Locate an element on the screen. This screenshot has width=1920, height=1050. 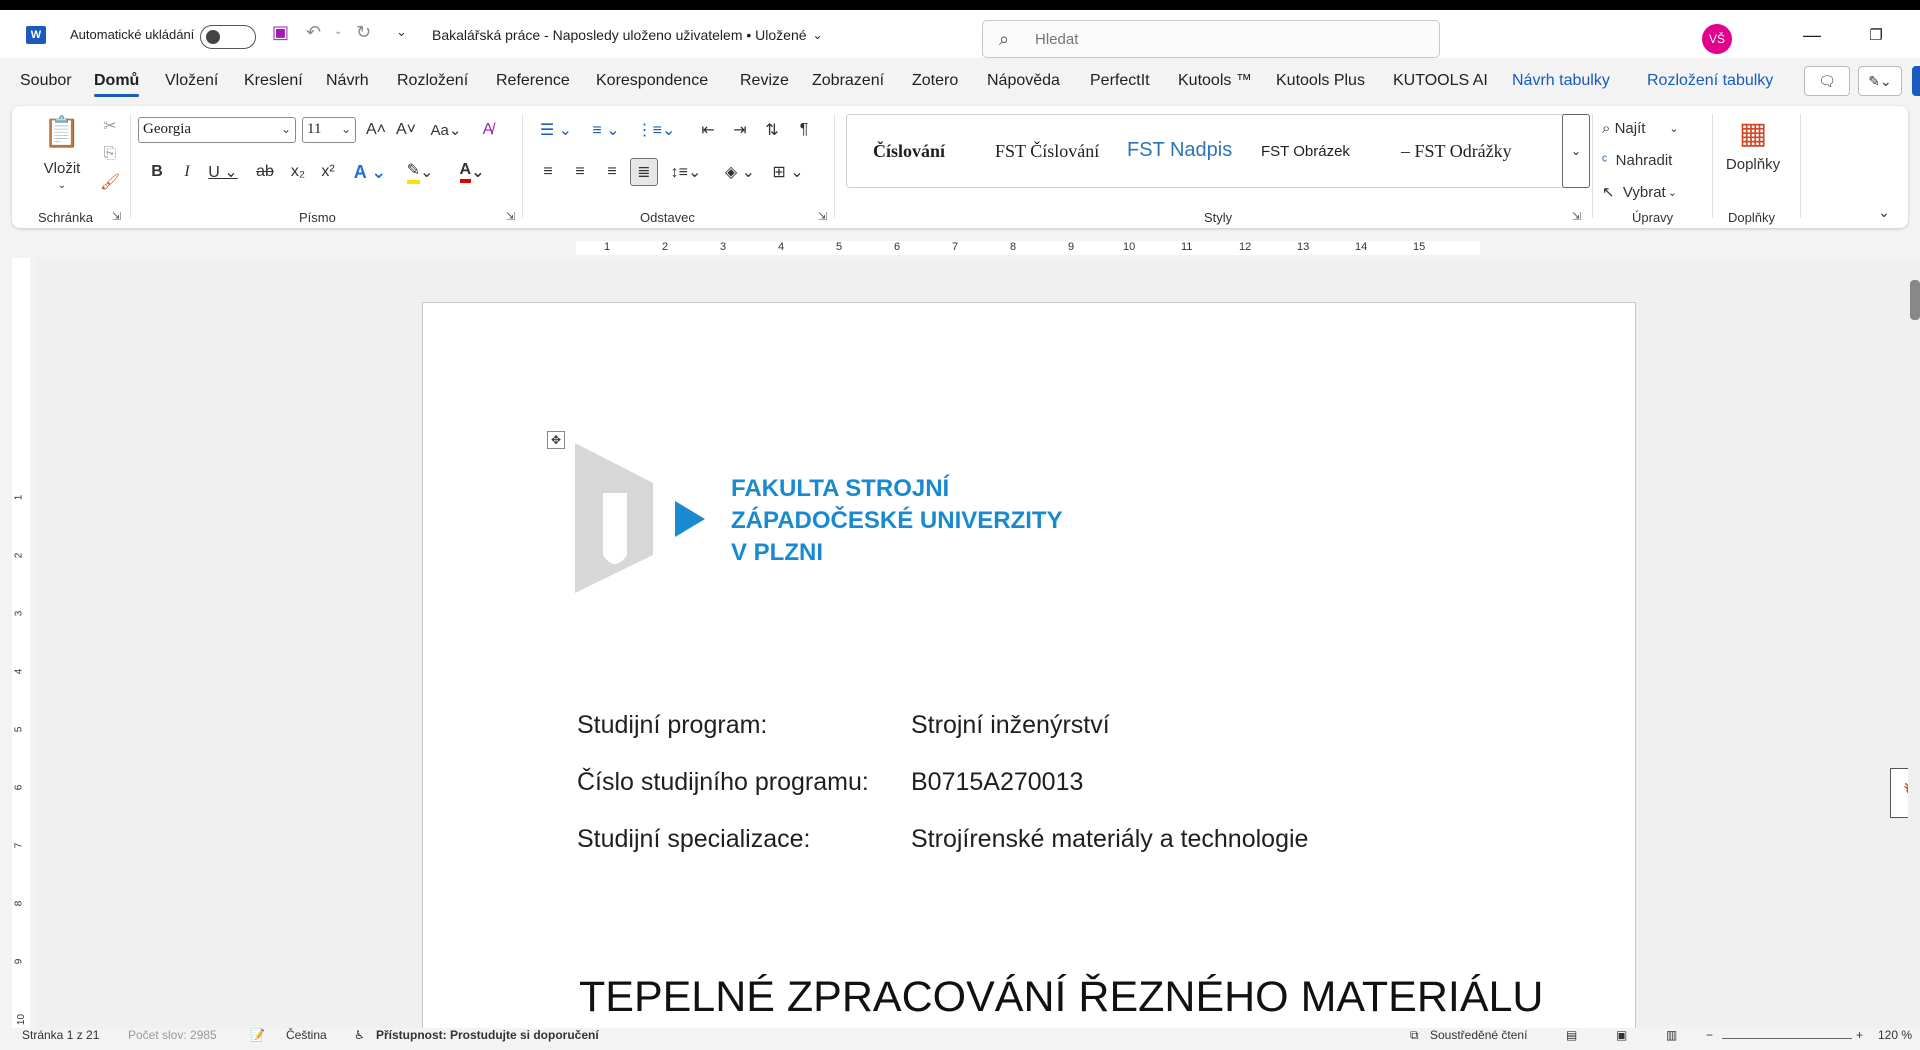
page-count: Stránka 1 z 21 is located at coordinates (60, 1035).